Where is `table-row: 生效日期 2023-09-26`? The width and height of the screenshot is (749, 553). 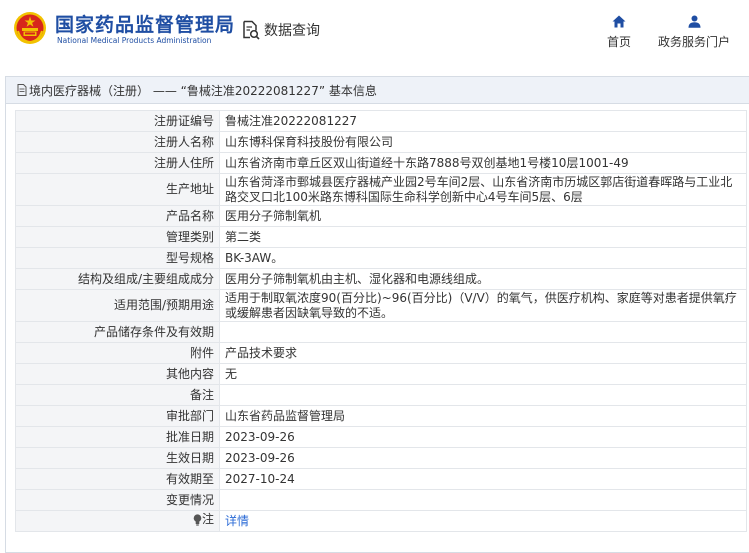
table-row: 生效日期 2023-09-26 is located at coordinates (381, 458).